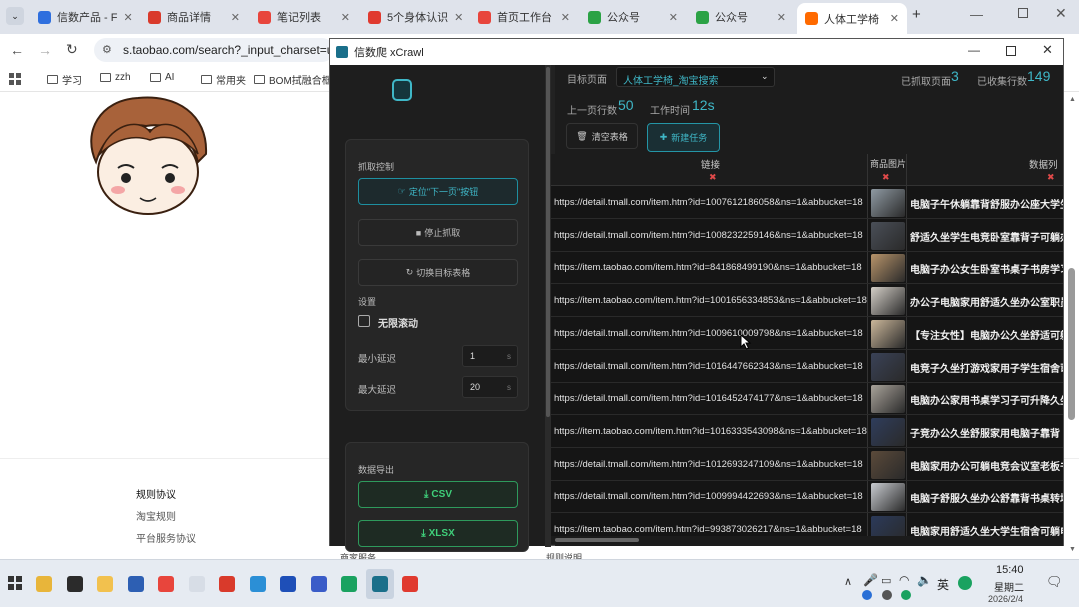 This screenshot has width=1079, height=607. What do you see at coordinates (524, 17) in the screenshot?
I see `browser-tab: 首页工作台 ✕` at bounding box center [524, 17].